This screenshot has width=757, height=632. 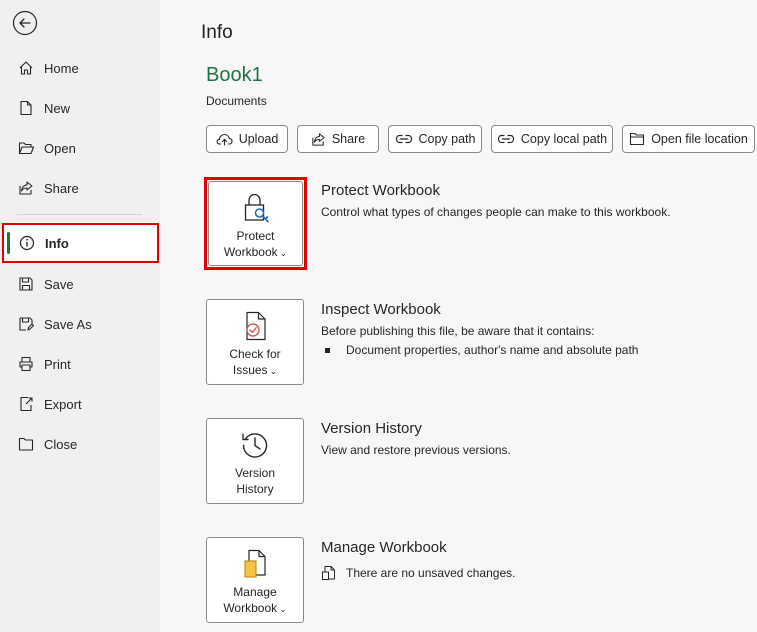 I want to click on nav-info: Info, so click(x=80, y=243).